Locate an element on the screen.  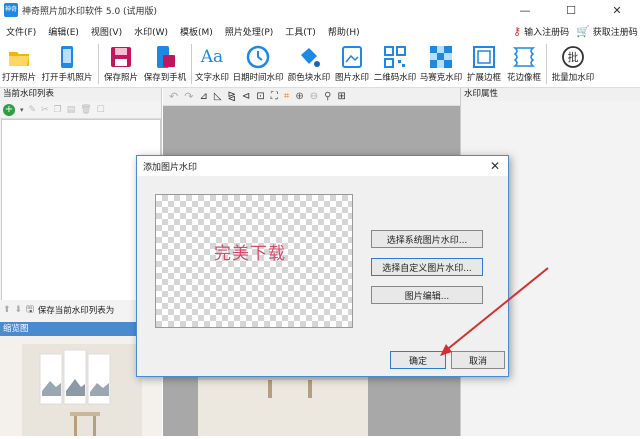
qrcode-icon is located at coordinates (395, 57).